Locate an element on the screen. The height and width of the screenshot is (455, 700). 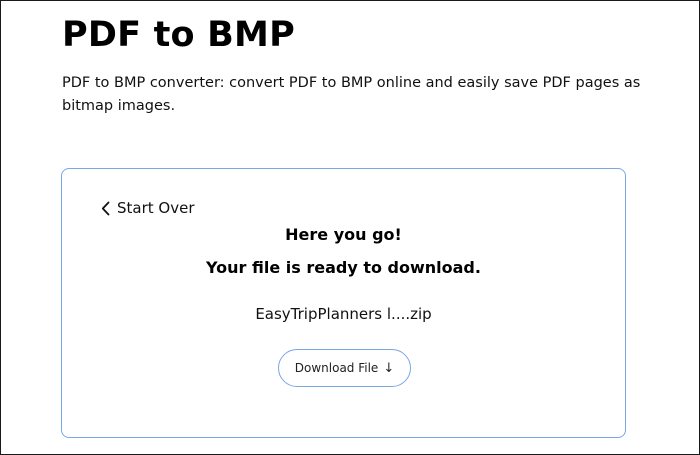
arrow-down-icon: ↓ is located at coordinates (389, 368).